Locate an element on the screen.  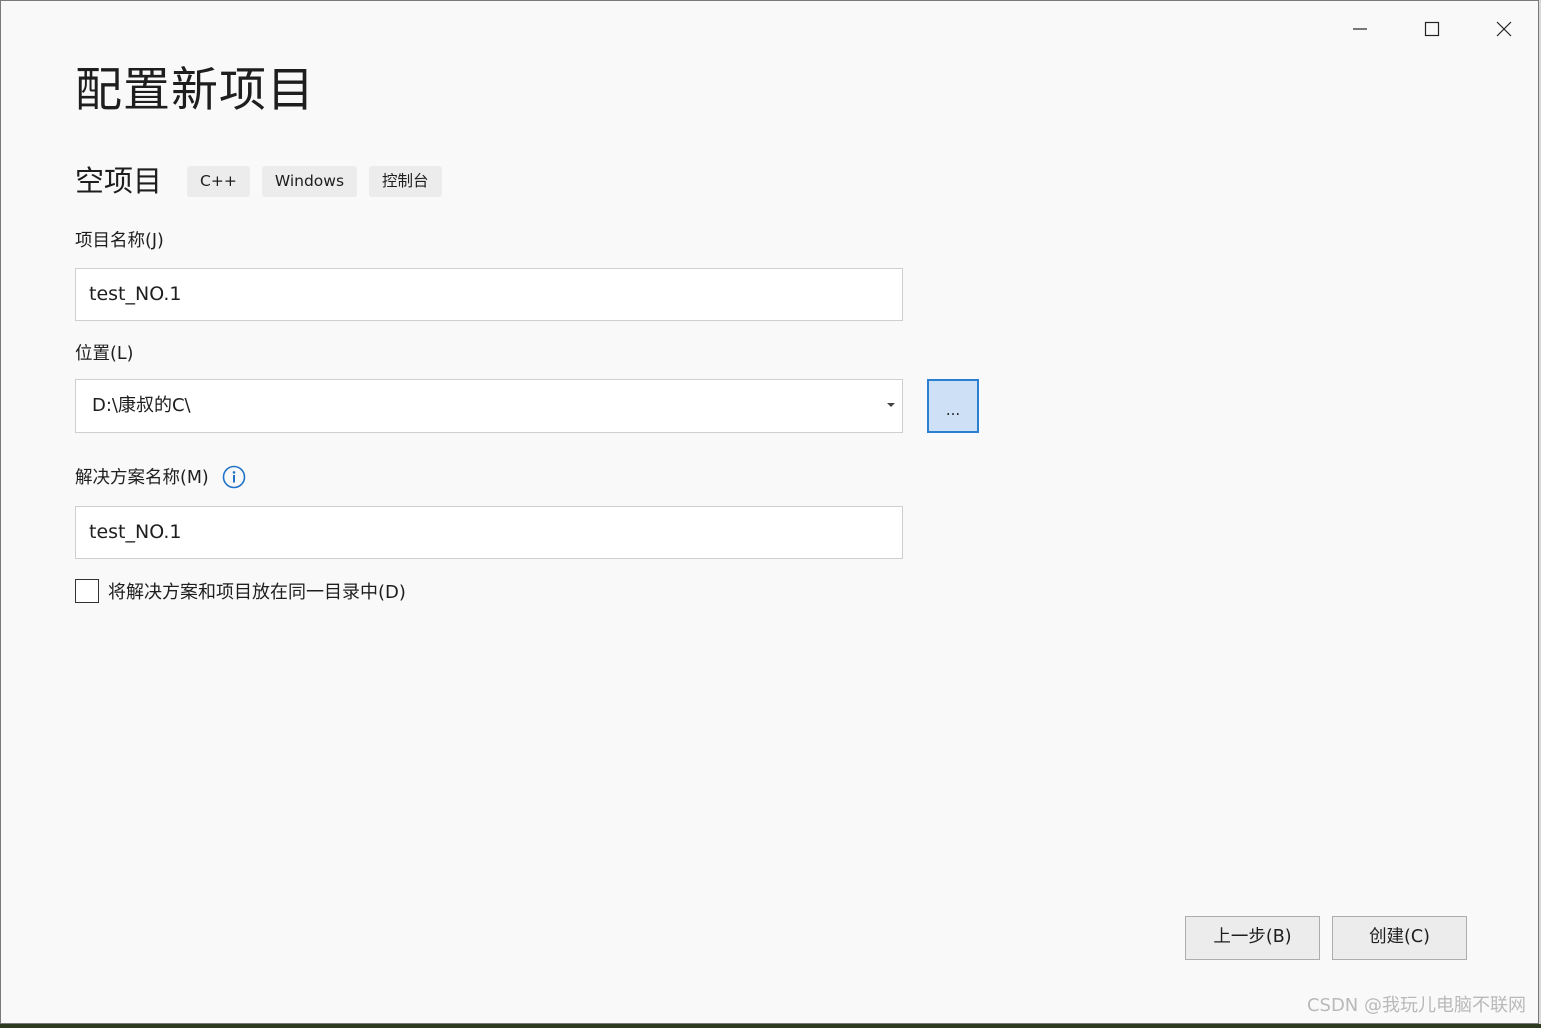
tag-project-type: 控制台 is located at coordinates (405, 181).